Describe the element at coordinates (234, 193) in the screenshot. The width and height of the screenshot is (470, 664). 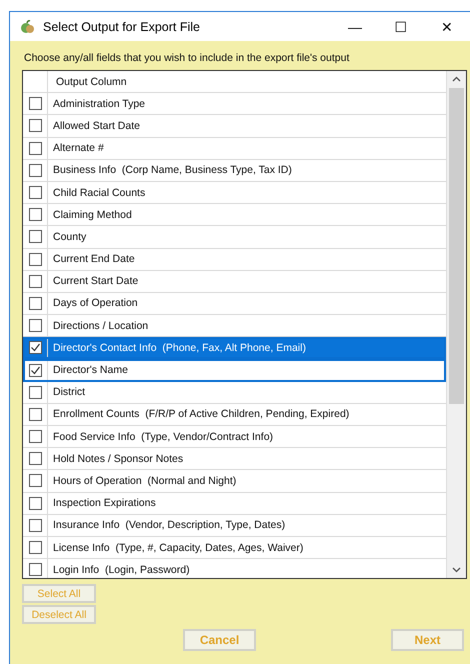
I see `list-row: Child Racial Counts` at that location.